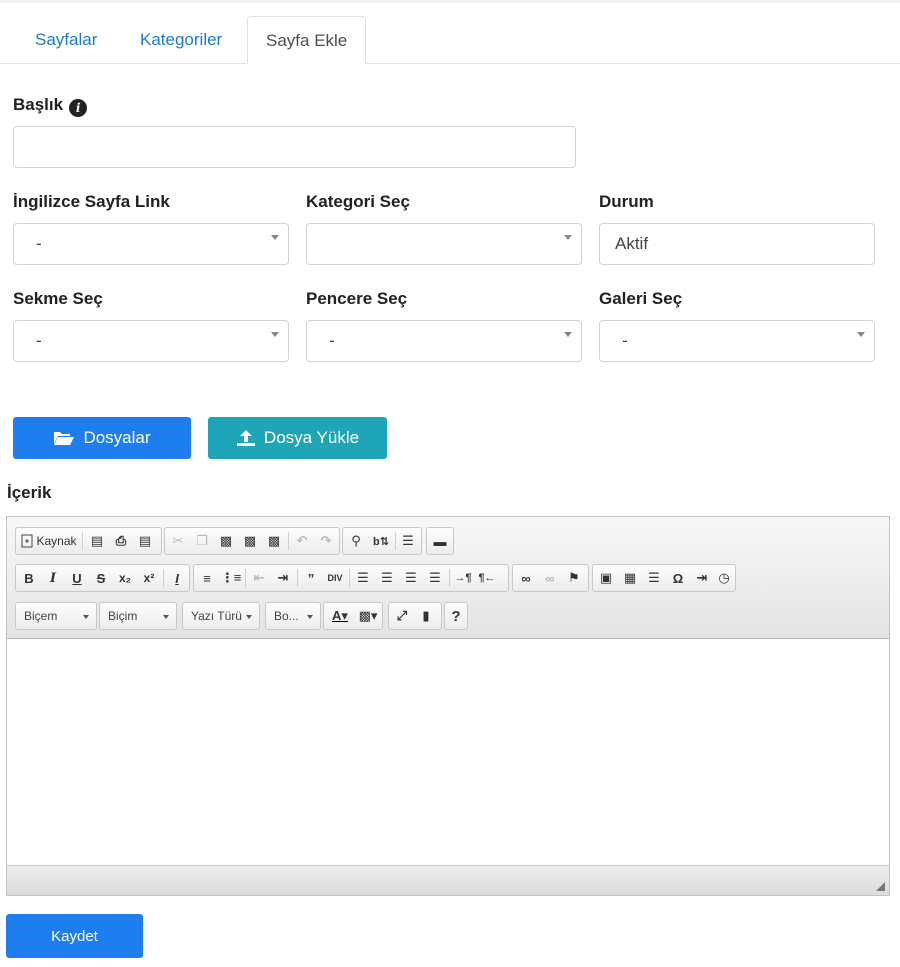 This screenshot has width=900, height=967. Describe the element at coordinates (654, 578) in the screenshot. I see `horizontal-rule-icon: ☰` at that location.